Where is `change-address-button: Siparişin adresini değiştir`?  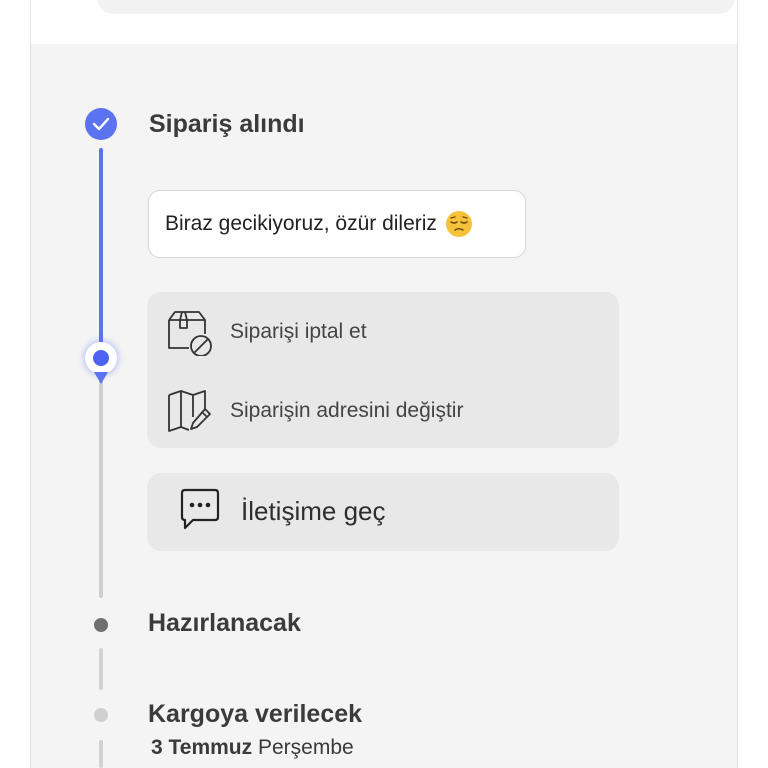 change-address-button: Siparişin adresini değiştir is located at coordinates (383, 411).